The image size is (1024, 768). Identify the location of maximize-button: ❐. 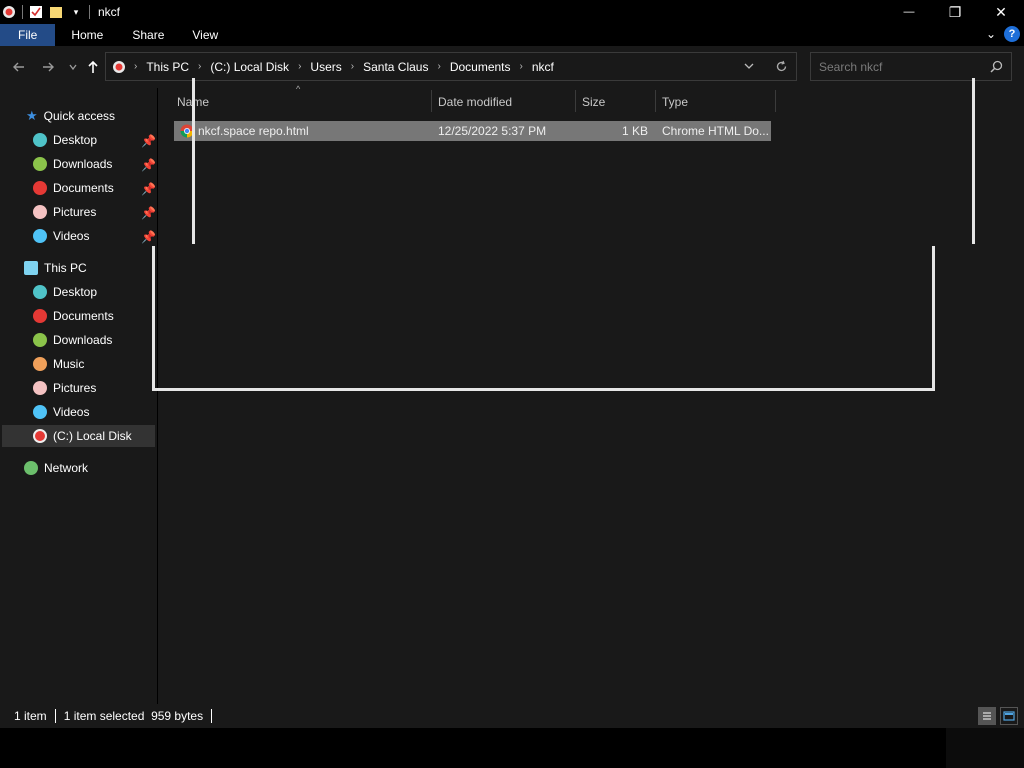
(955, 12).